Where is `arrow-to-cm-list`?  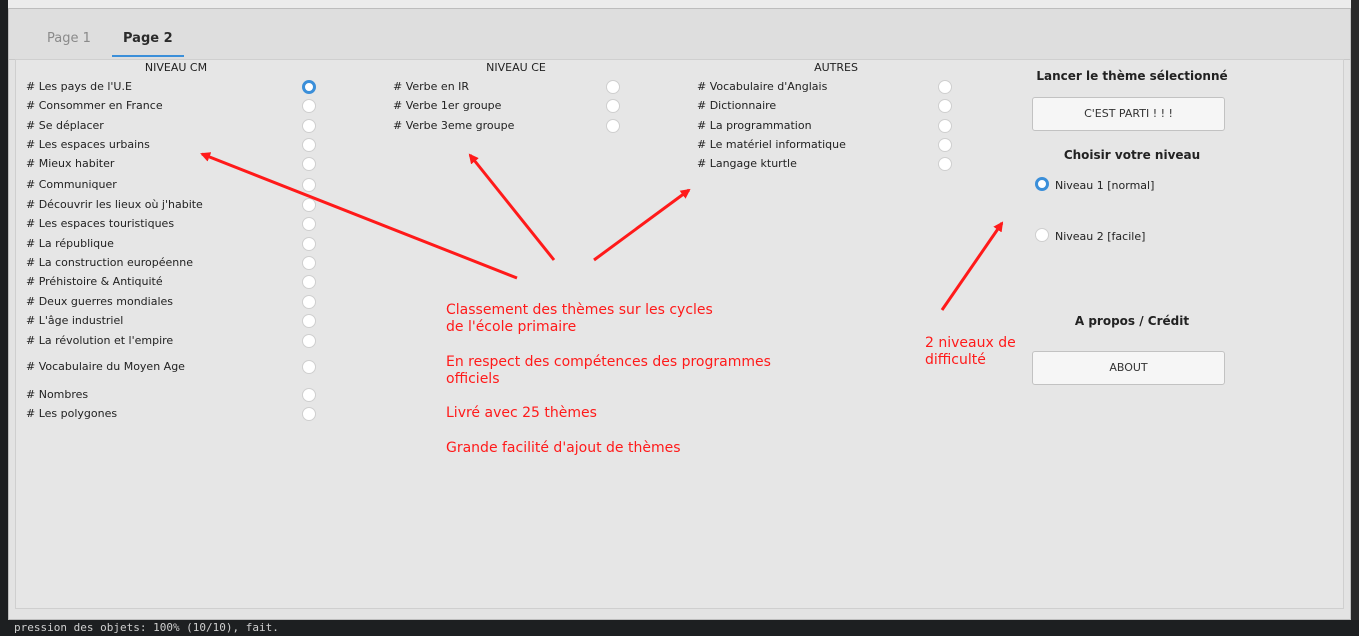 arrow-to-cm-list is located at coordinates (359, 216).